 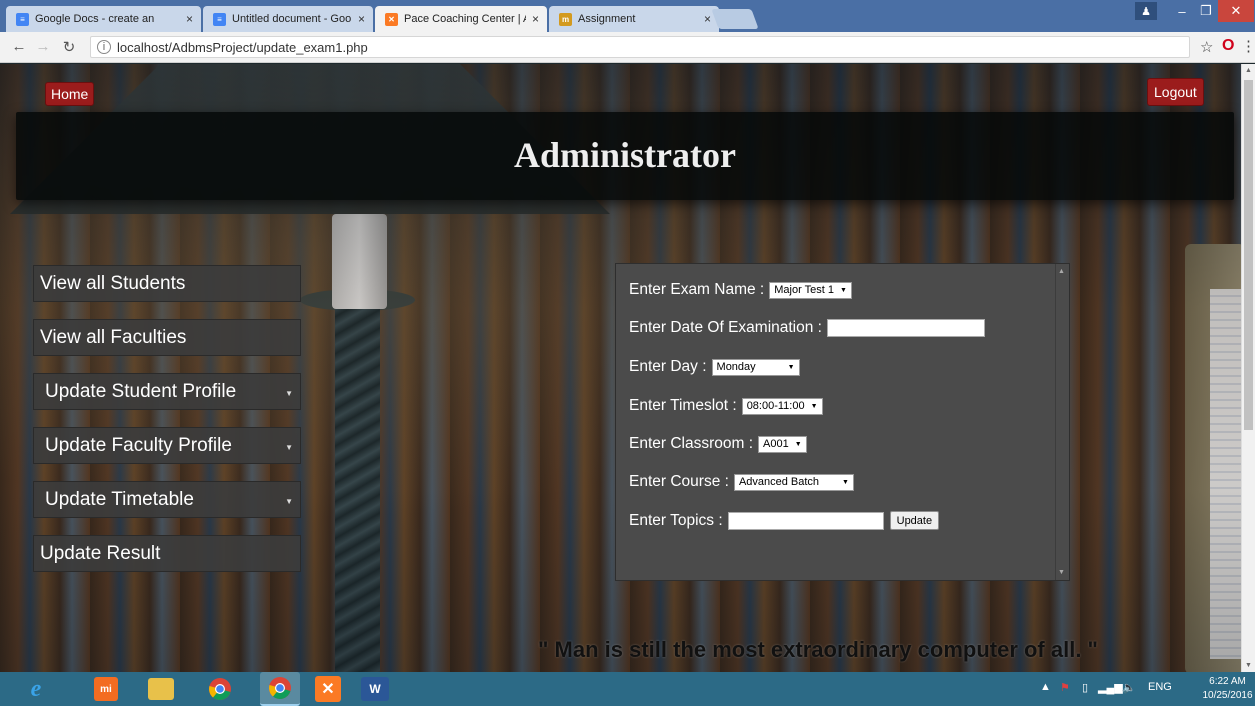 I want to click on sidebar-item-update-faculty-profile: Update Faculty Profile ▼, so click(x=167, y=445).